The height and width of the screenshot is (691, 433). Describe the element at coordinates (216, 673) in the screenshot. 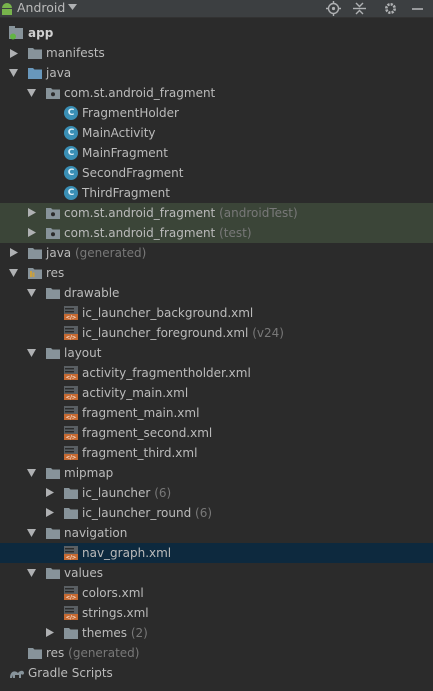

I see `tree-node-gradle-scripts: Gradle Scripts` at that location.